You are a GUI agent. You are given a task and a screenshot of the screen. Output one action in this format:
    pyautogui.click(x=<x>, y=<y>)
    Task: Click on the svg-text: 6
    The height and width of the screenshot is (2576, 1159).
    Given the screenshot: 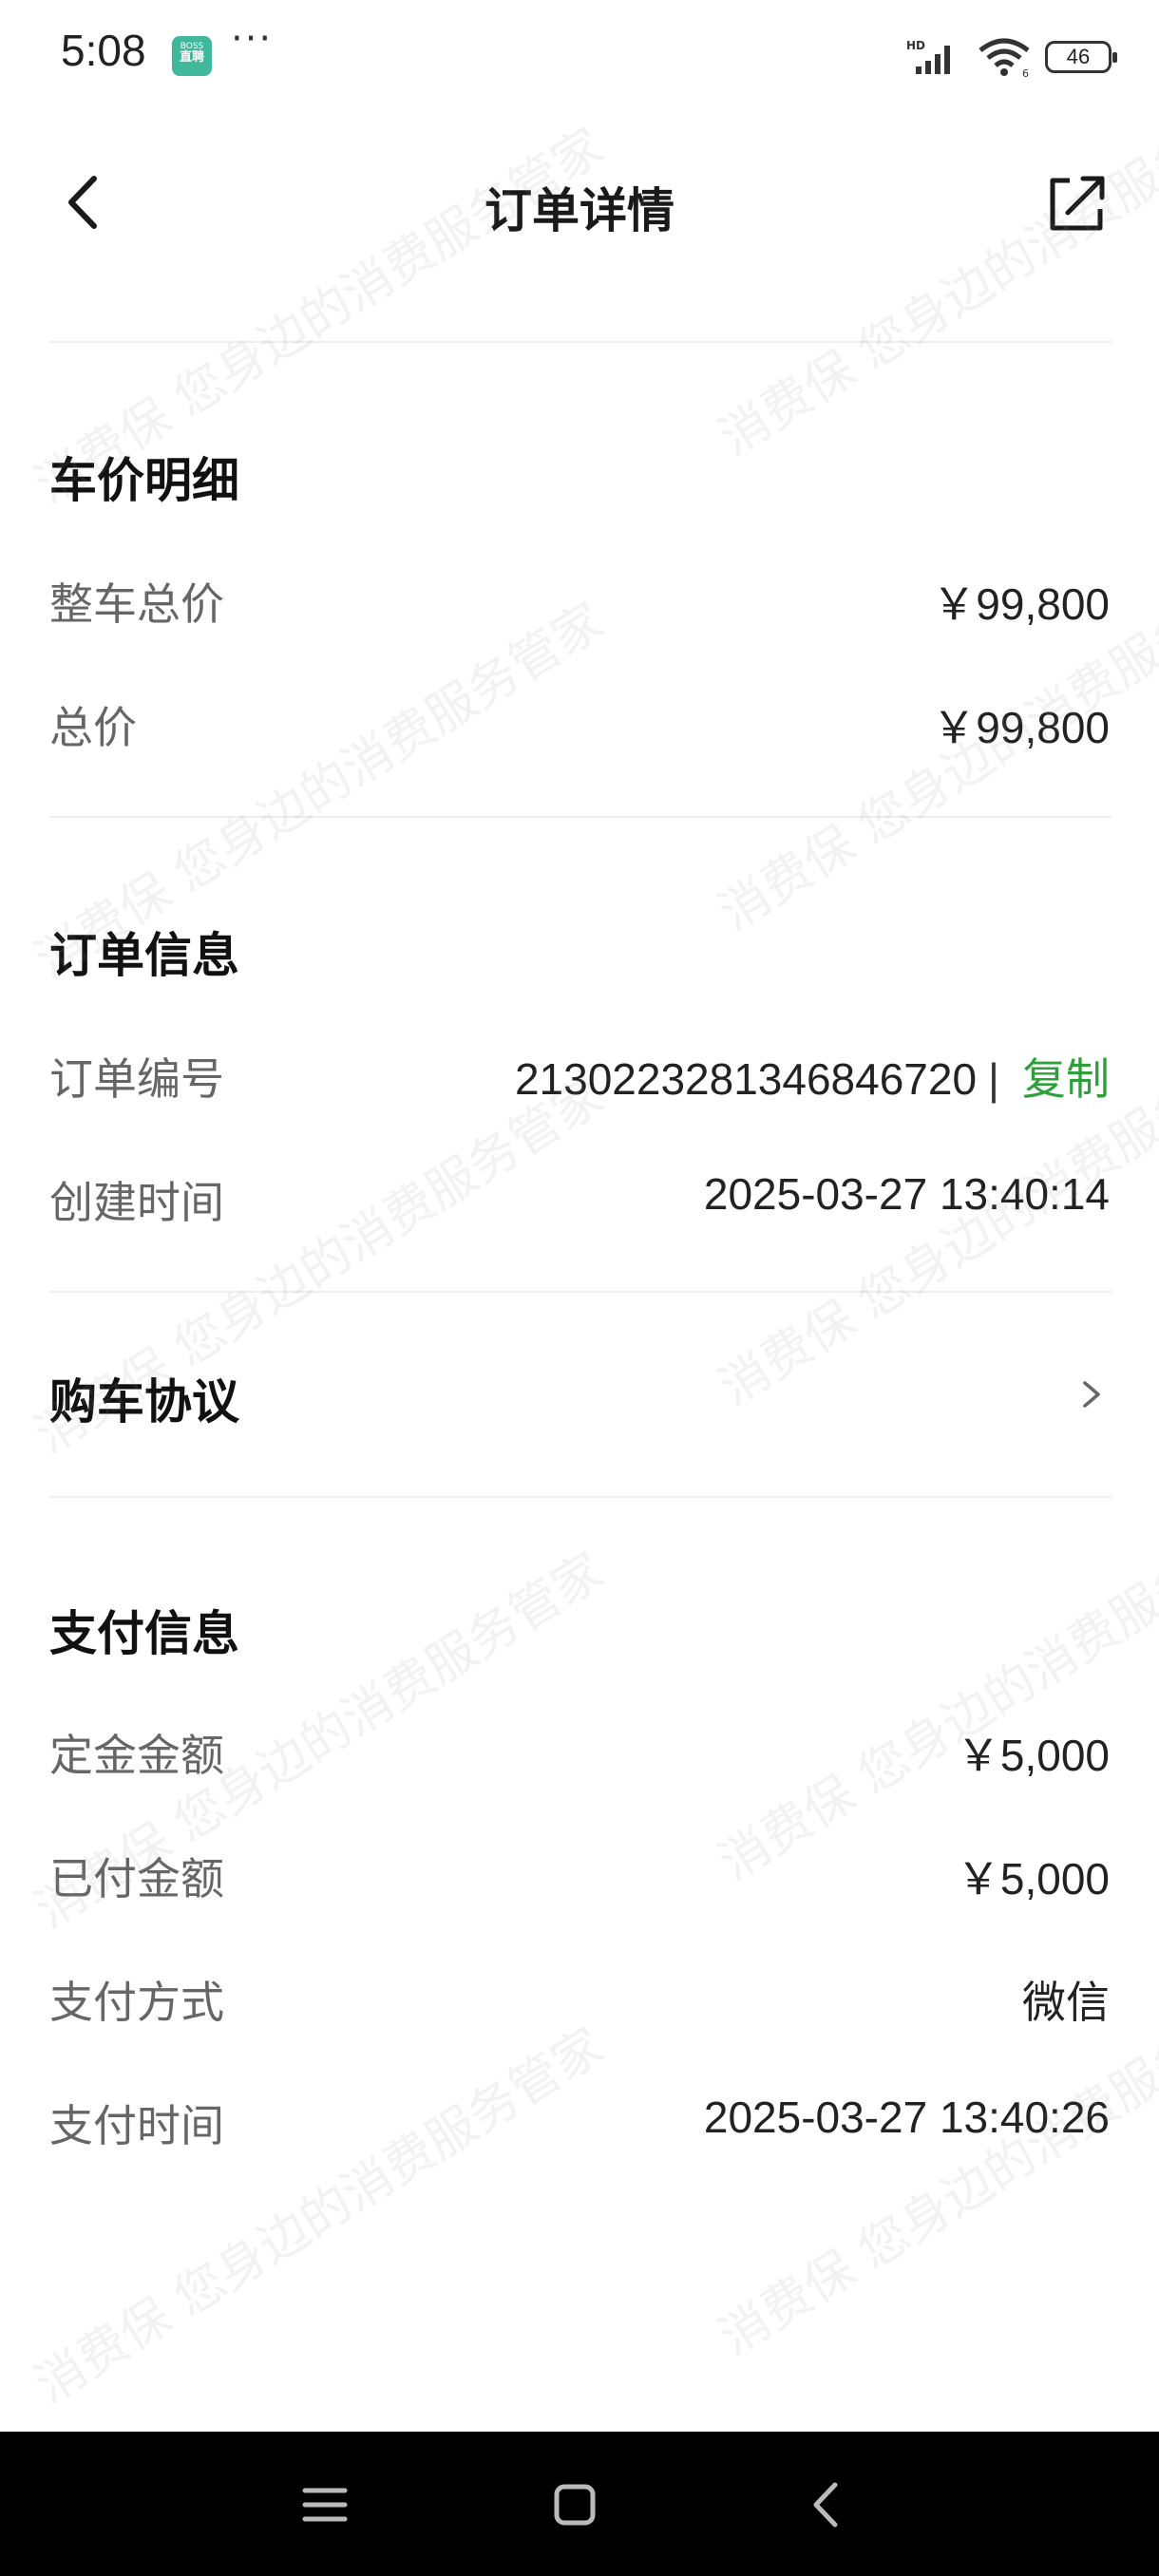 What is the action you would take?
    pyautogui.click(x=1025, y=72)
    